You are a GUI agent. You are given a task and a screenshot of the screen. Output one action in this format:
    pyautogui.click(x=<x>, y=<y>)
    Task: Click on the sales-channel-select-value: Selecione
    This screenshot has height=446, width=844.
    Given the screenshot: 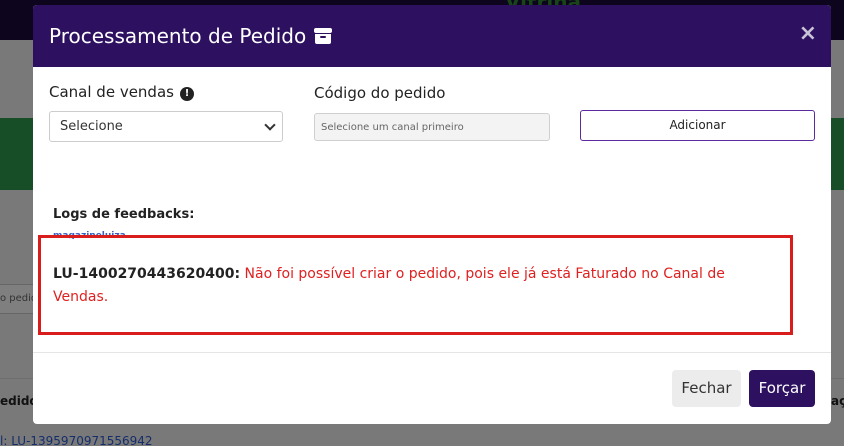 What is the action you would take?
    pyautogui.click(x=91, y=126)
    